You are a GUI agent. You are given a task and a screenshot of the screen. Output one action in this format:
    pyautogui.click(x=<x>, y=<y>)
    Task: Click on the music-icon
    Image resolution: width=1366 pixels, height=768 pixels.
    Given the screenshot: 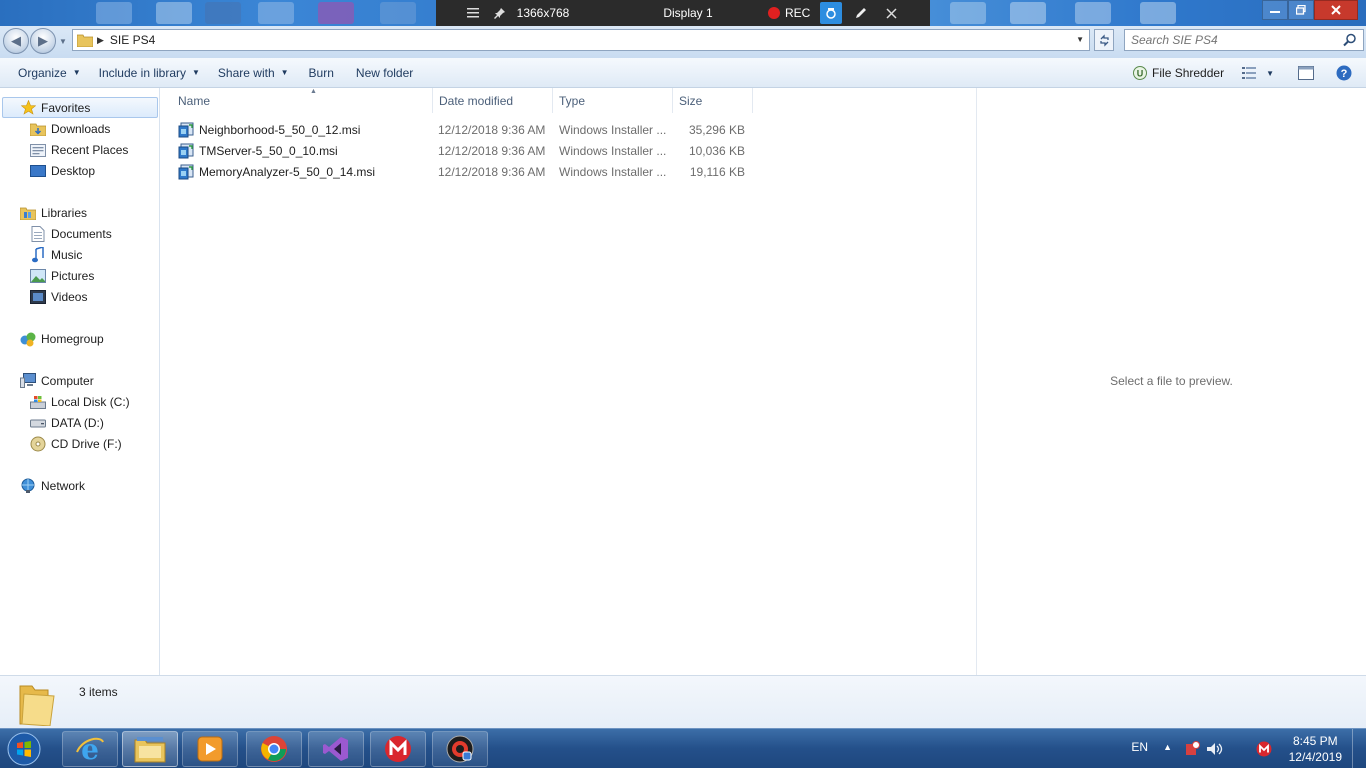 What is the action you would take?
    pyautogui.click(x=38, y=254)
    